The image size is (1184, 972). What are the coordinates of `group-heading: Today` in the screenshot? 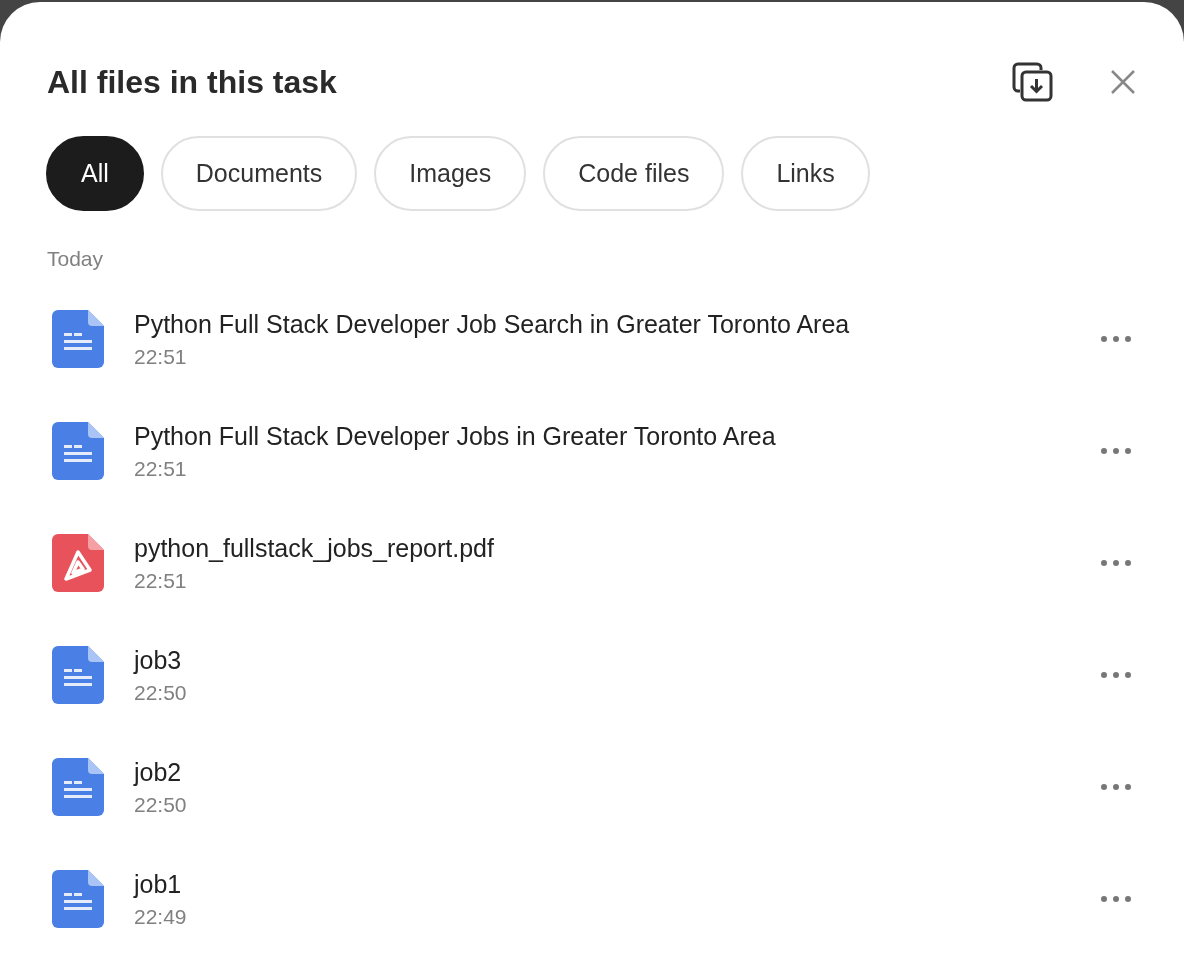 It's located at (75, 259).